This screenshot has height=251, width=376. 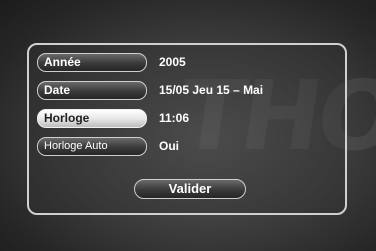 What do you see at coordinates (92, 146) in the screenshot?
I see `auto-clock-button: Horloge Auto` at bounding box center [92, 146].